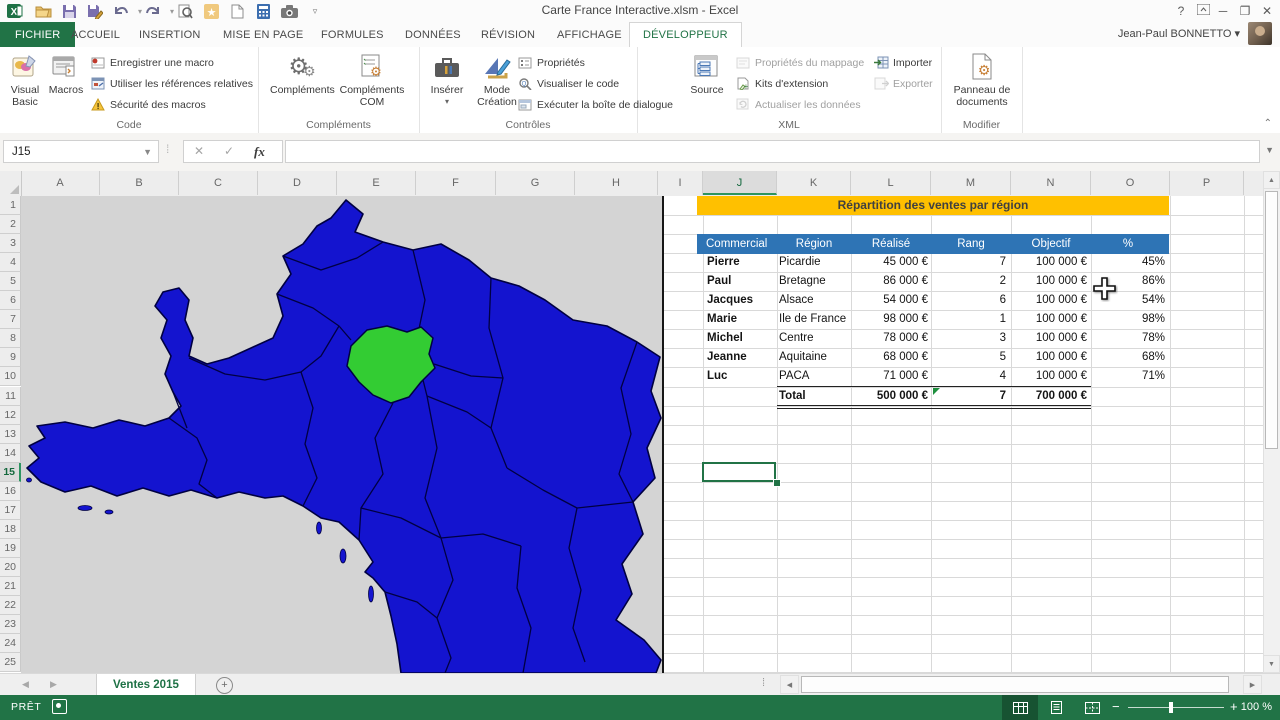 This screenshot has width=1280, height=720. What do you see at coordinates (741, 300) in the screenshot?
I see `table-cell-commercial-row3: Jacques` at bounding box center [741, 300].